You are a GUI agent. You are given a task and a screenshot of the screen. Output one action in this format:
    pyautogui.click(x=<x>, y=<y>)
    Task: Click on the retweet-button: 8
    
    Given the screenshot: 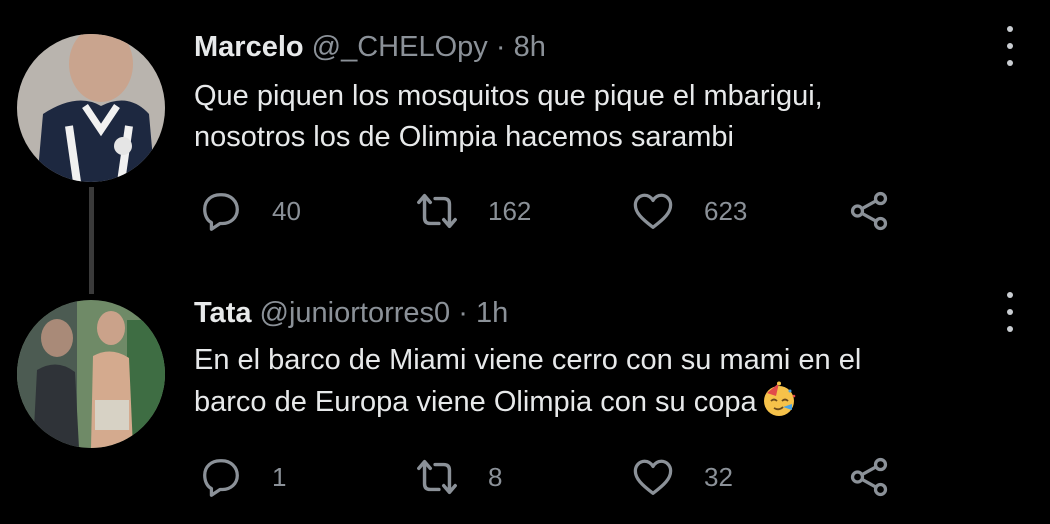 What is the action you would take?
    pyautogui.click(x=458, y=477)
    